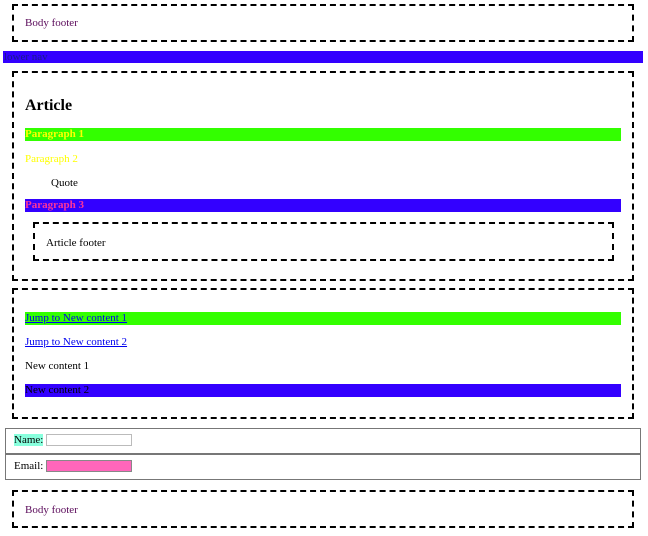 This screenshot has width=648, height=536. I want to click on email-row: Email:, so click(323, 467).